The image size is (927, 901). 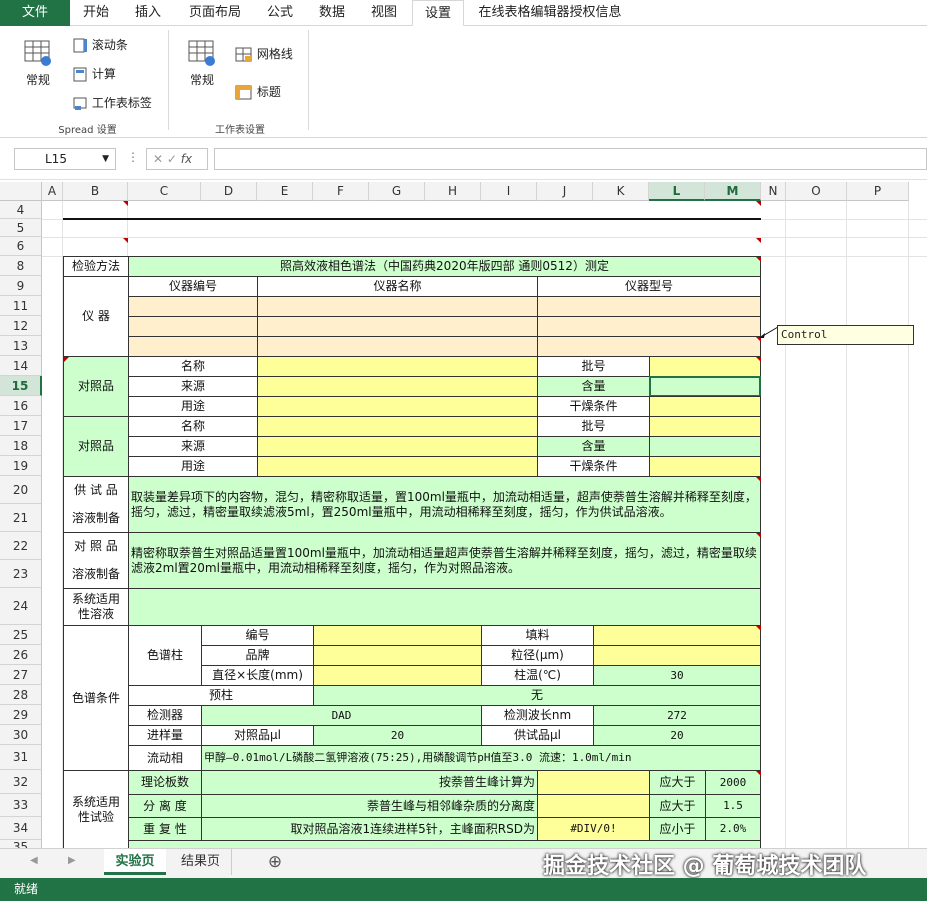 What do you see at coordinates (285, 191) in the screenshot?
I see `col-header-e: E` at bounding box center [285, 191].